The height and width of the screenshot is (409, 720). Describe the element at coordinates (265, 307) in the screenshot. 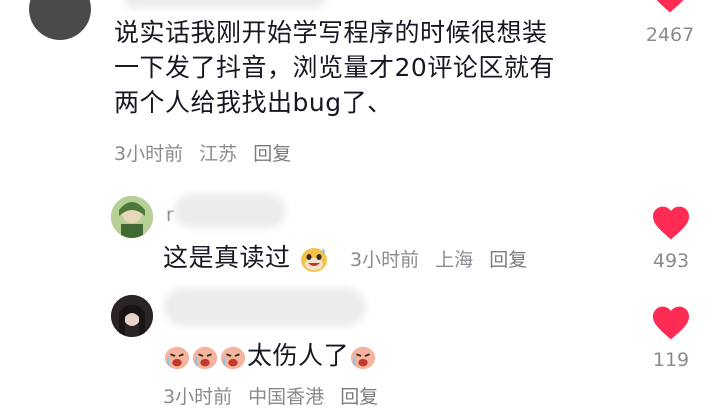

I see `reply-2-username-blurred` at that location.